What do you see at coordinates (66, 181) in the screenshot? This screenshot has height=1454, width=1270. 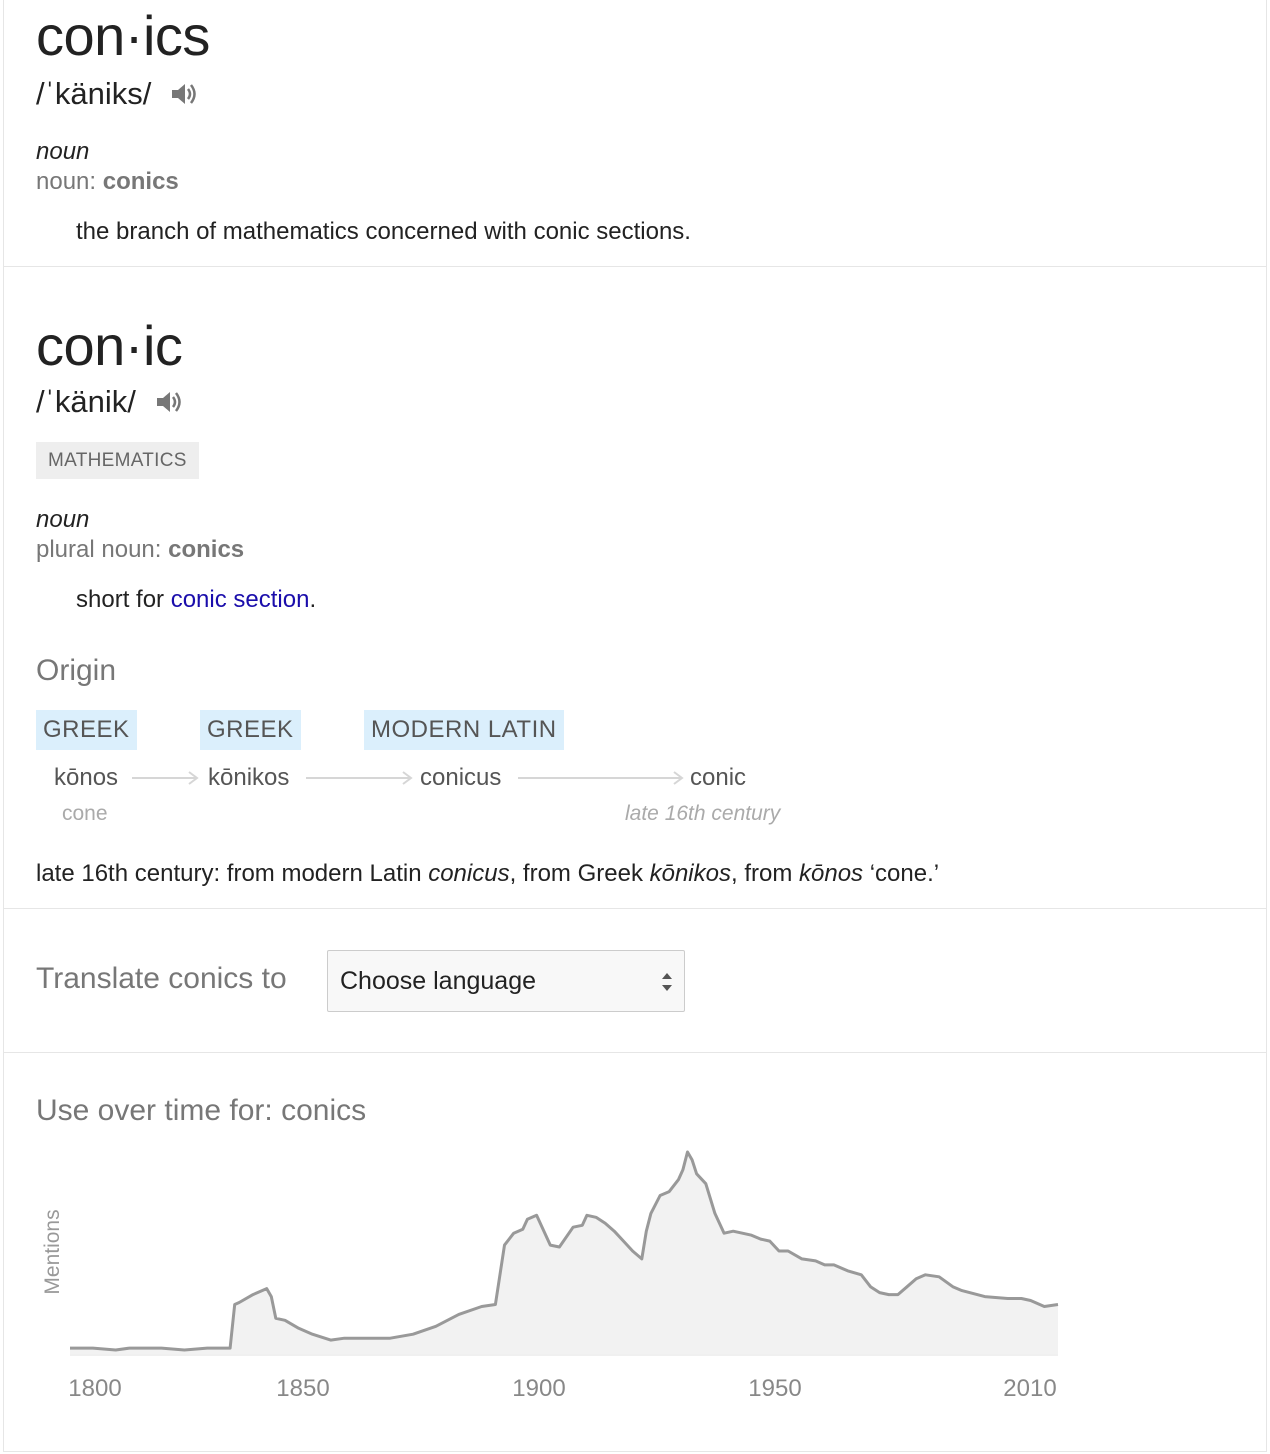 I see `grammar-label: noun:` at bounding box center [66, 181].